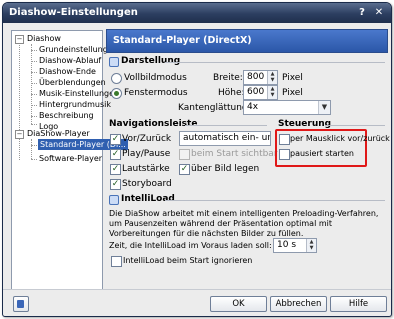  What do you see at coordinates (115, 139) in the screenshot?
I see `checkbox-vor-zurueck: ✓` at bounding box center [115, 139].